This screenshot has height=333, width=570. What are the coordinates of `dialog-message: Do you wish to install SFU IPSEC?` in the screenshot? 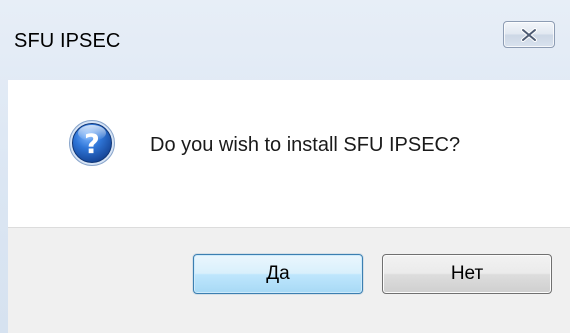 It's located at (305, 145).